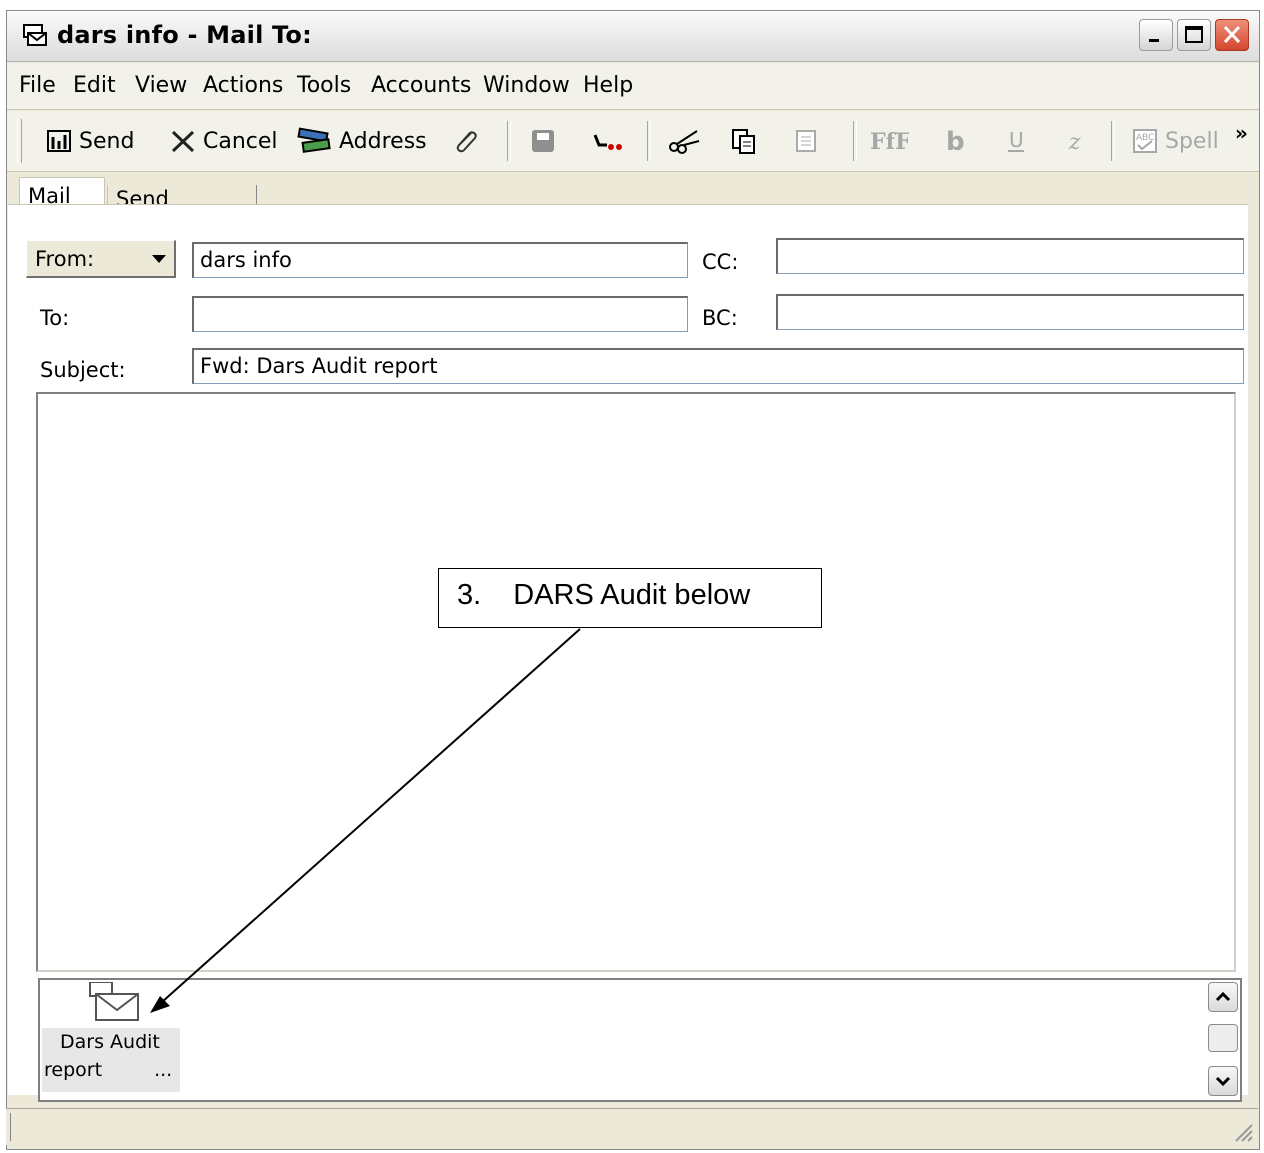 Image resolution: width=1264 pixels, height=1153 pixels. I want to click on font-button: FfF, so click(889, 141).